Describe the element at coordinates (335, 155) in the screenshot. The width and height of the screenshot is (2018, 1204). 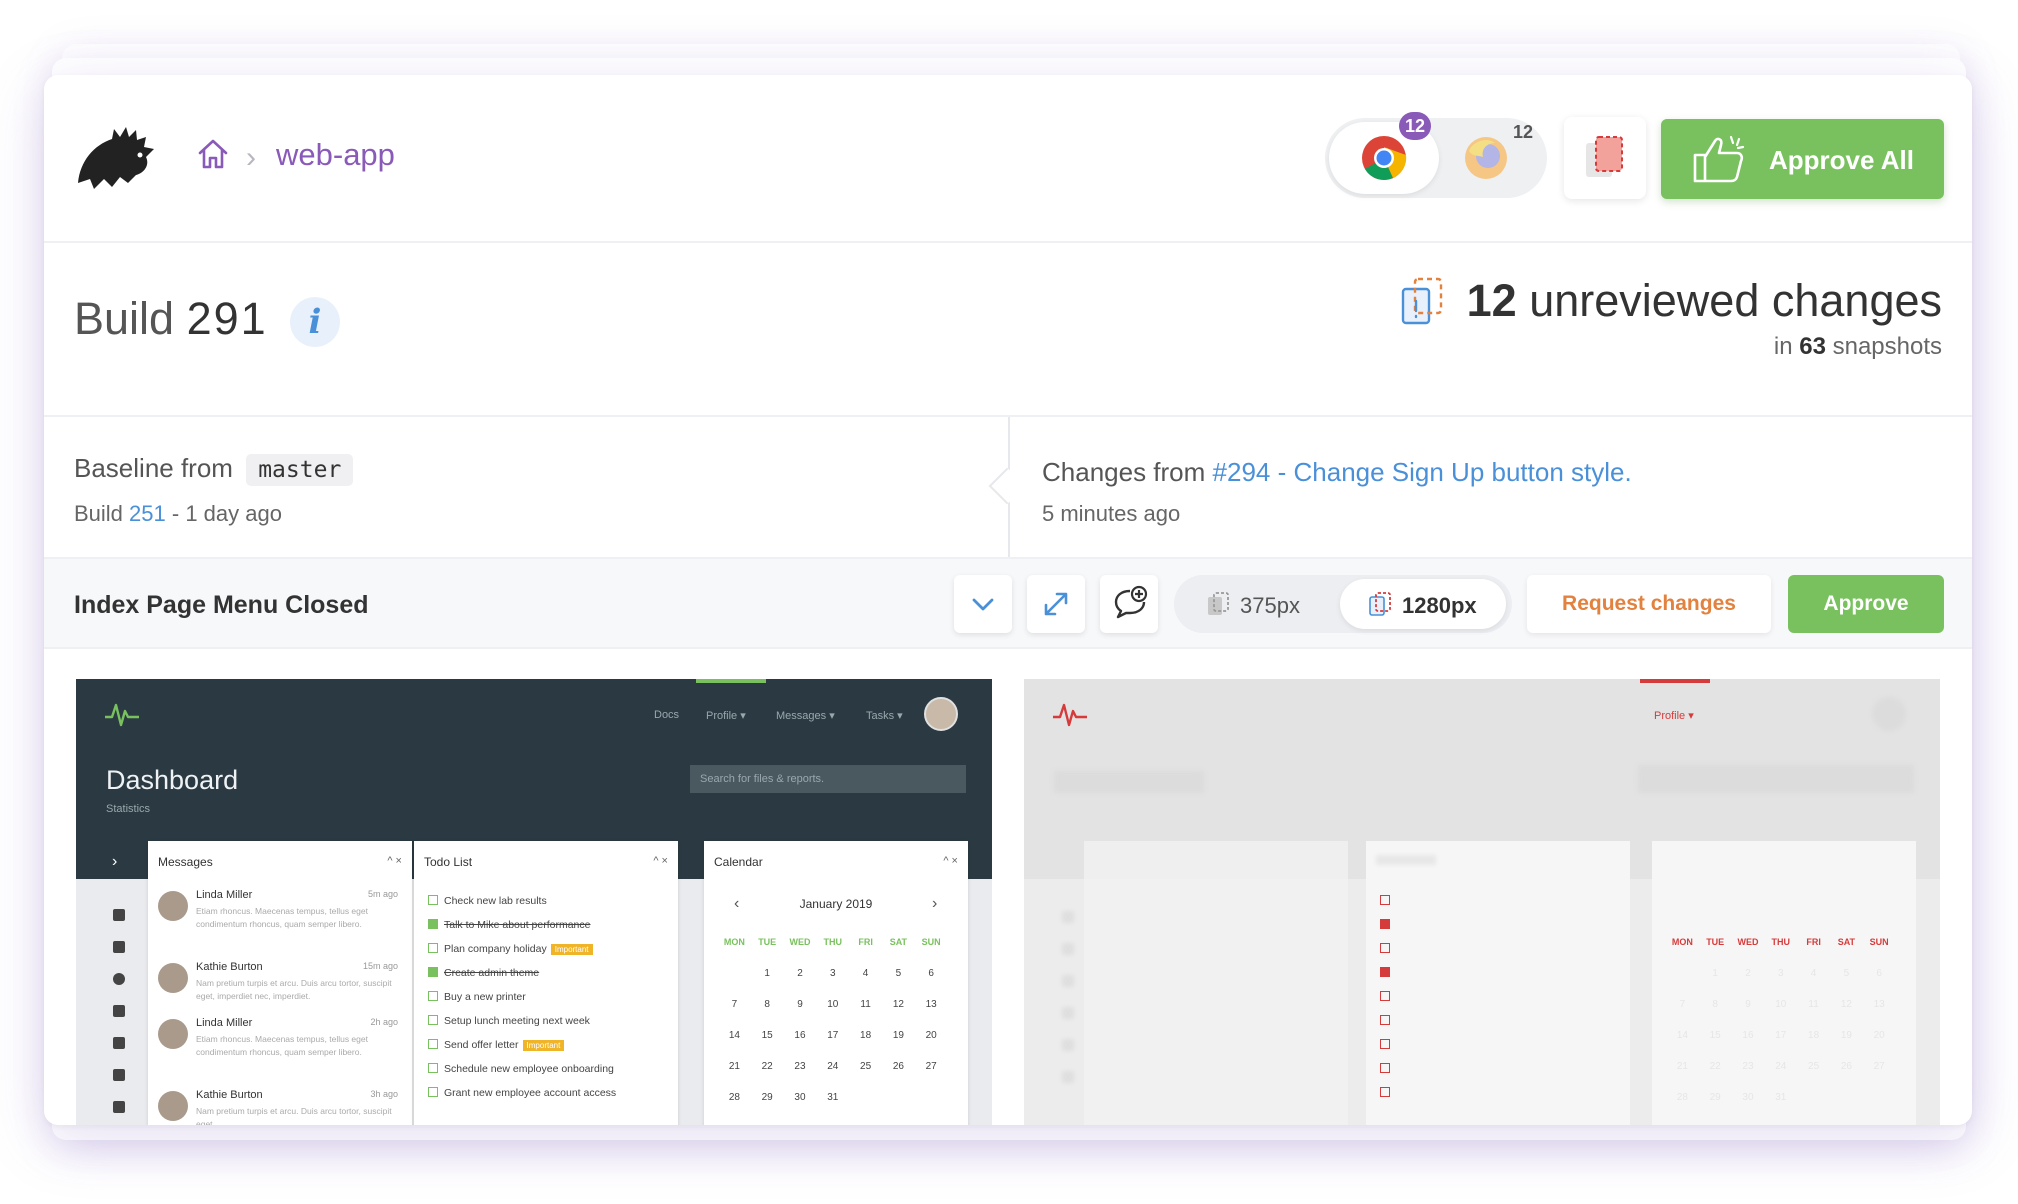
I see `breadcrumb-project: web-app` at that location.